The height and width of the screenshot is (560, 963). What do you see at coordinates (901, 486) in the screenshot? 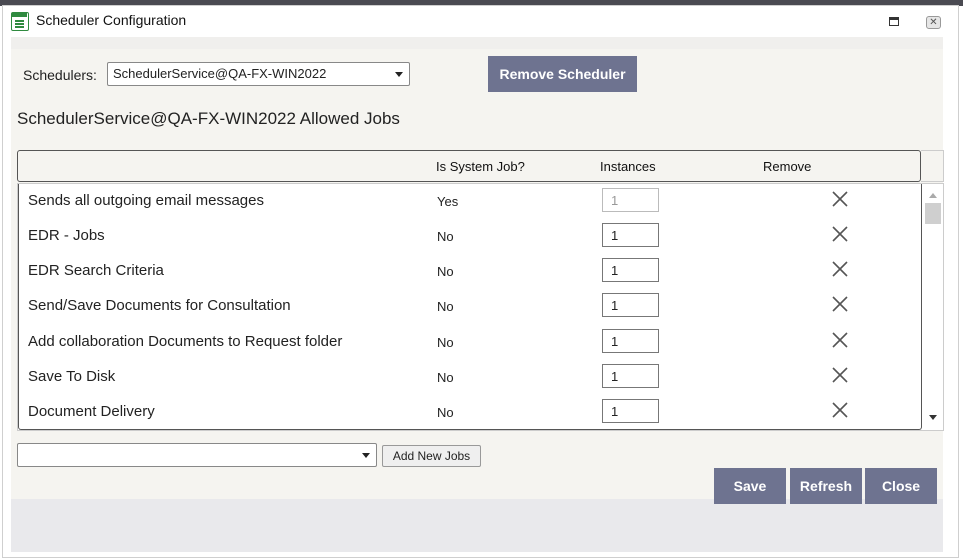
I see `close-button: Close` at bounding box center [901, 486].